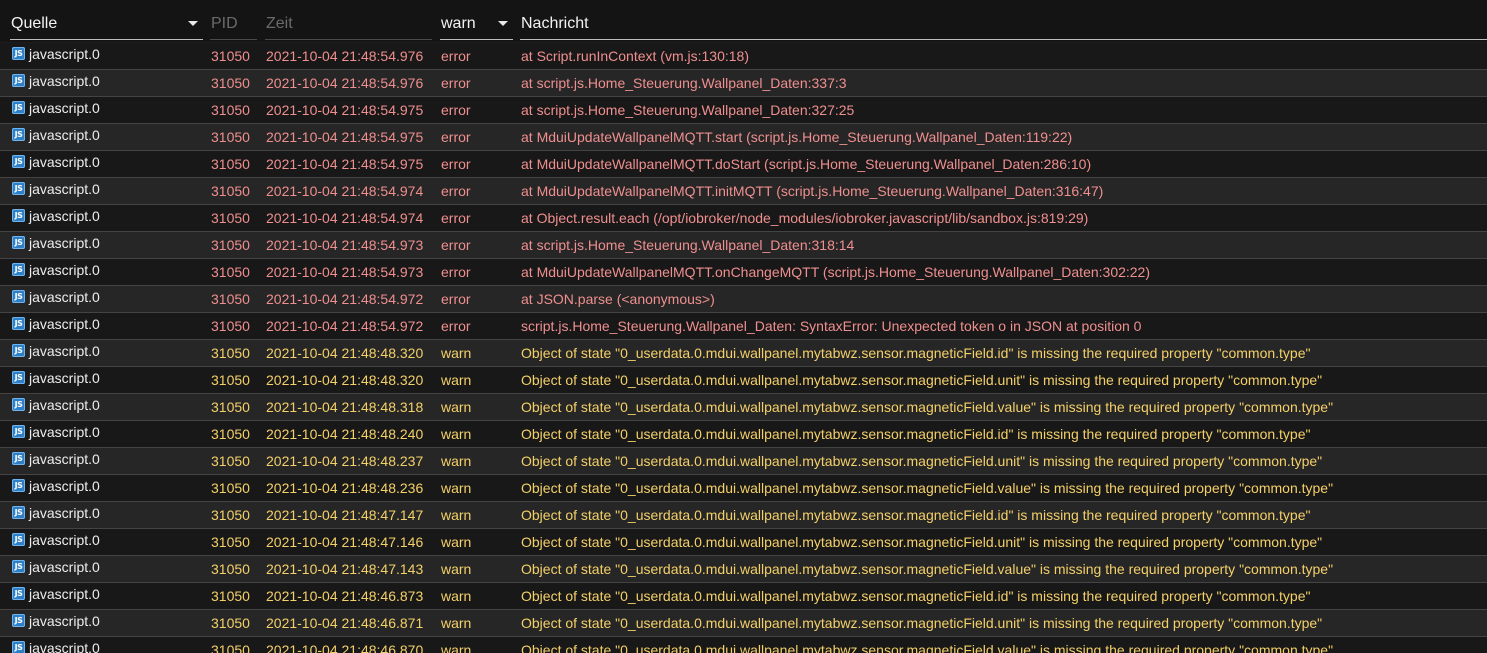  Describe the element at coordinates (348, 20) in the screenshot. I see `time-filter-input: Zeit` at that location.